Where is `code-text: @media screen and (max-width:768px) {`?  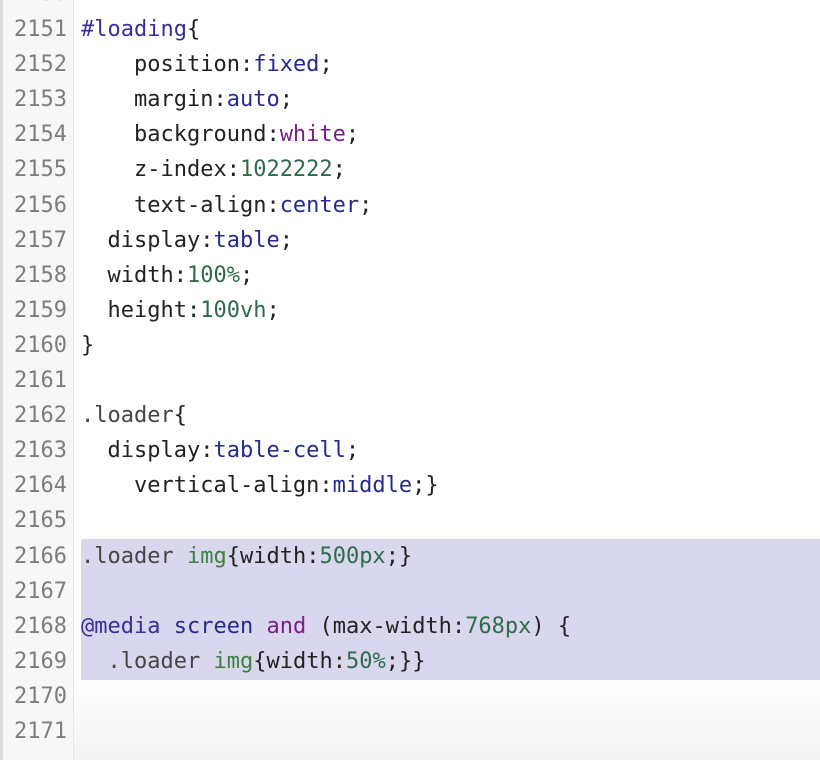 code-text: @media screen and (max-width:768px) { is located at coordinates (326, 626).